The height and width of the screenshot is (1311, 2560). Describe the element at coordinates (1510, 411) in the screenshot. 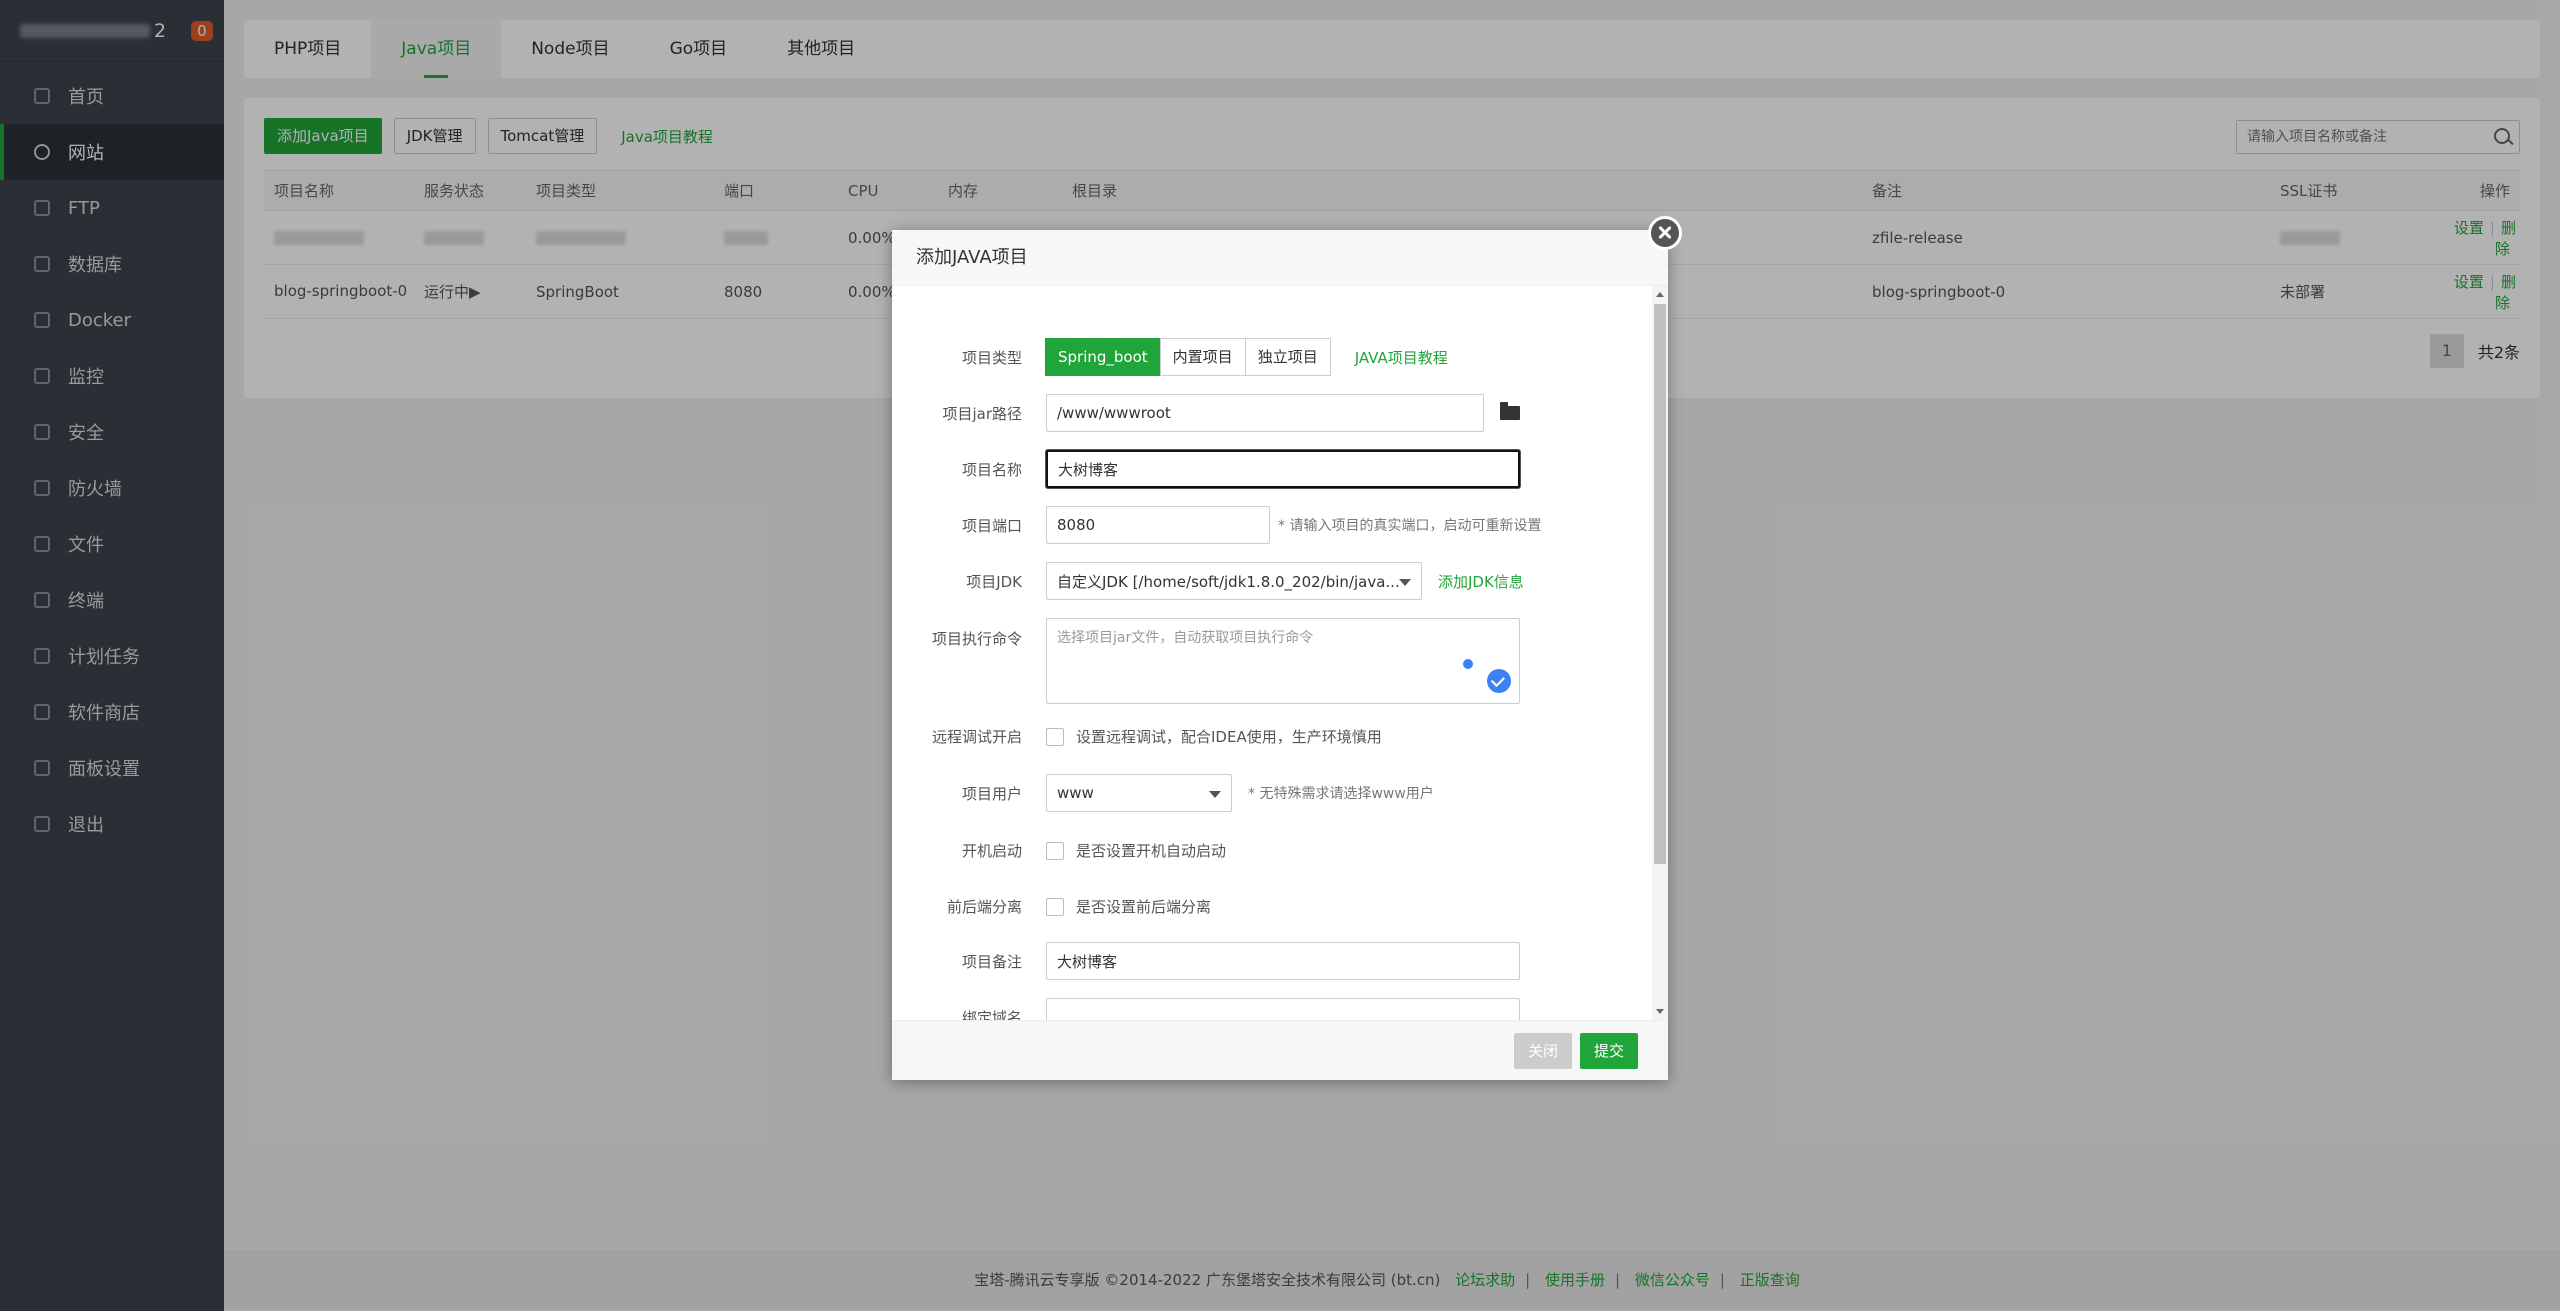

I see `folder-open-icon` at that location.